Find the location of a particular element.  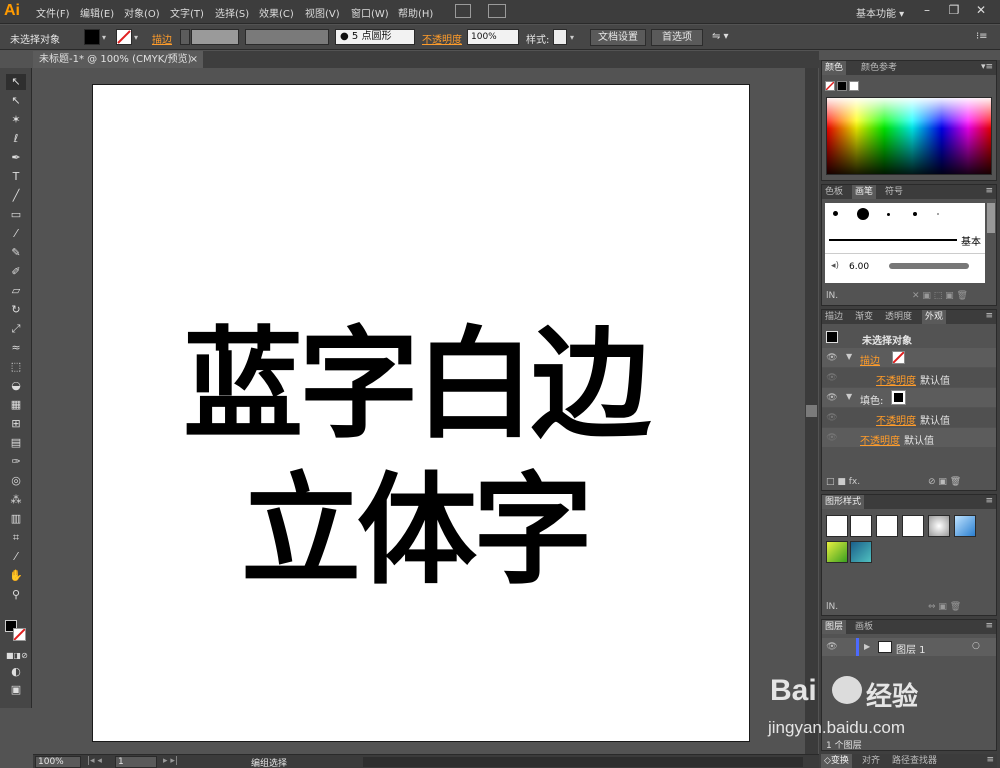

screen-mode-icon: ▣ is located at coordinates (16, 690).